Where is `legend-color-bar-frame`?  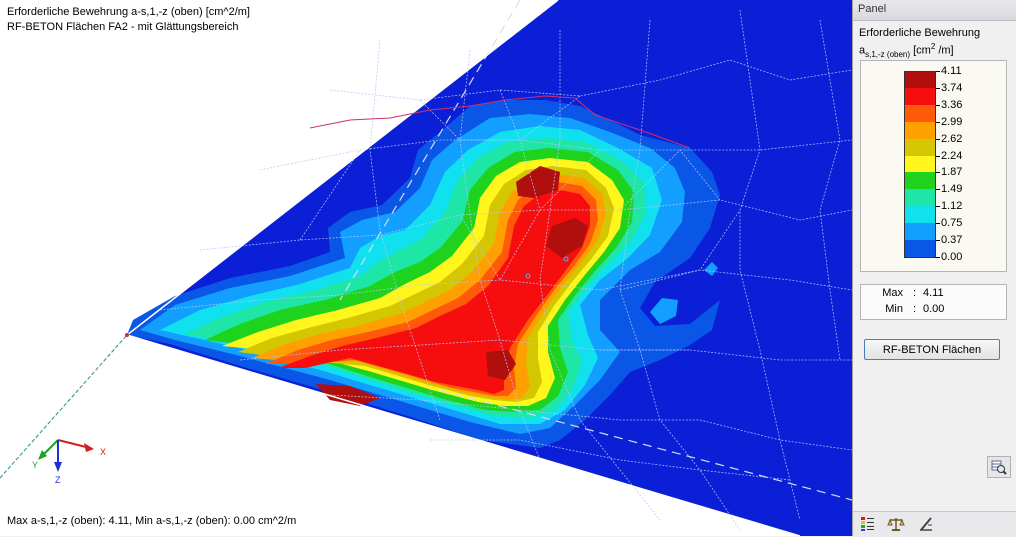
legend-color-bar-frame is located at coordinates (920, 164).